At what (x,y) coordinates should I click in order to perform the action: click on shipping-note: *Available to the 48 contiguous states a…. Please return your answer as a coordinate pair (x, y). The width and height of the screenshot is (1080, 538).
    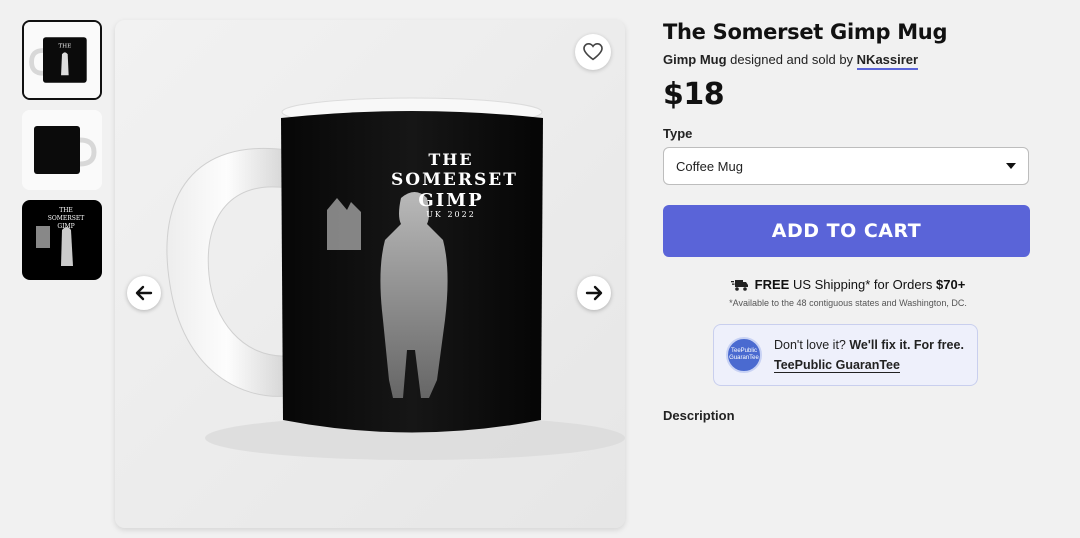
    Looking at the image, I should click on (848, 303).